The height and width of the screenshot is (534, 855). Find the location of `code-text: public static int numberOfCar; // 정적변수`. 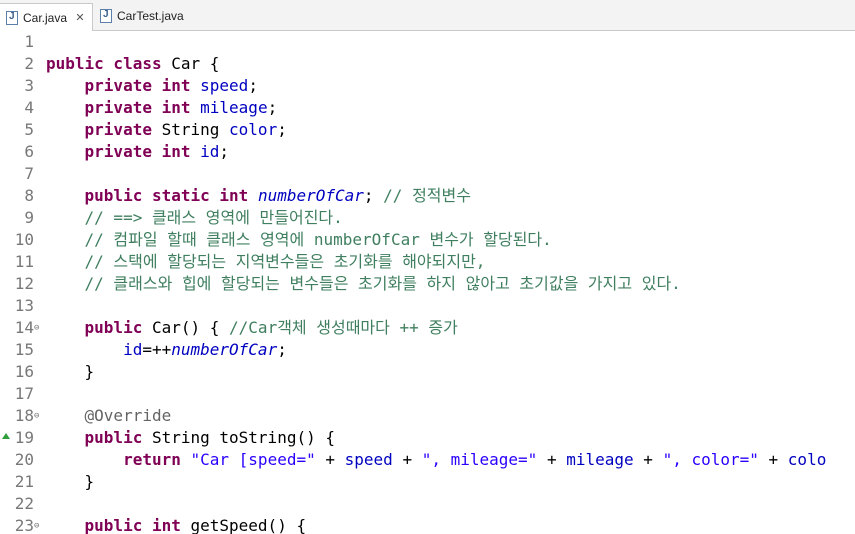

code-text: public static int numberOfCar; // 정적변수 is located at coordinates (277, 195).